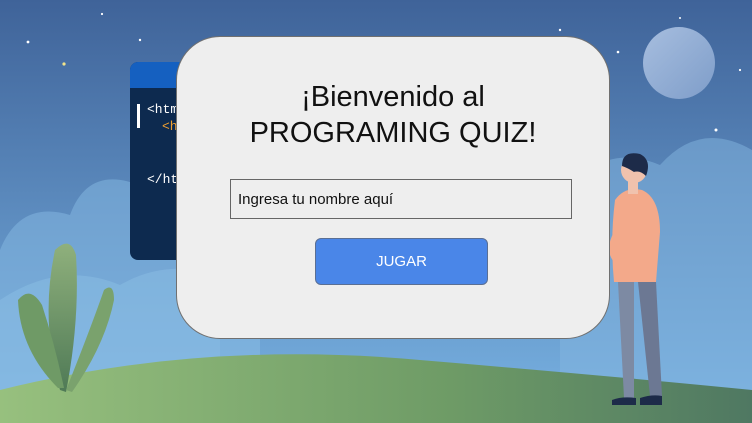 This screenshot has height=423, width=752. What do you see at coordinates (163, 179) in the screenshot?
I see `code-line: </ht` at bounding box center [163, 179].